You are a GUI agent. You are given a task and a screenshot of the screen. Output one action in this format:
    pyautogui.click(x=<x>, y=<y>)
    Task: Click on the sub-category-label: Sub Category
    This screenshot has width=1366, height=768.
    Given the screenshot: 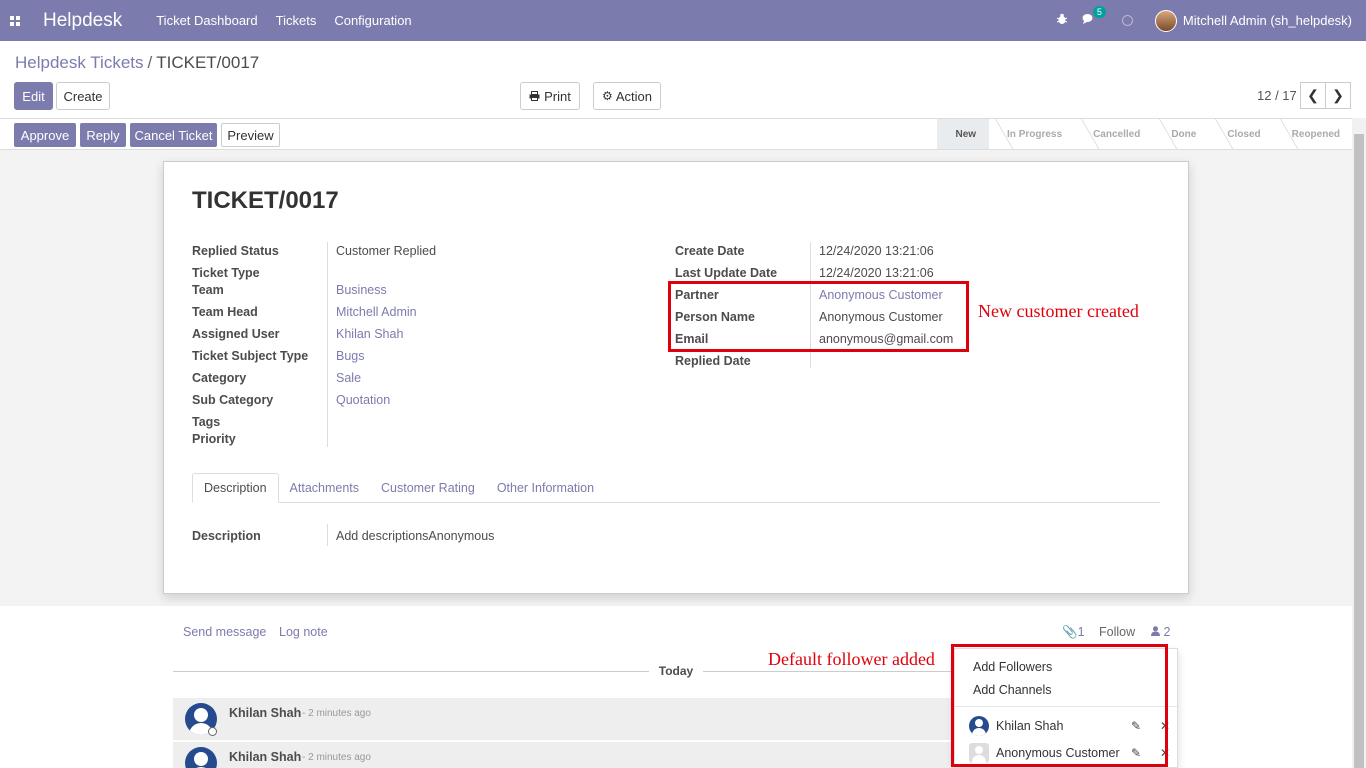 What is the action you would take?
    pyautogui.click(x=233, y=400)
    